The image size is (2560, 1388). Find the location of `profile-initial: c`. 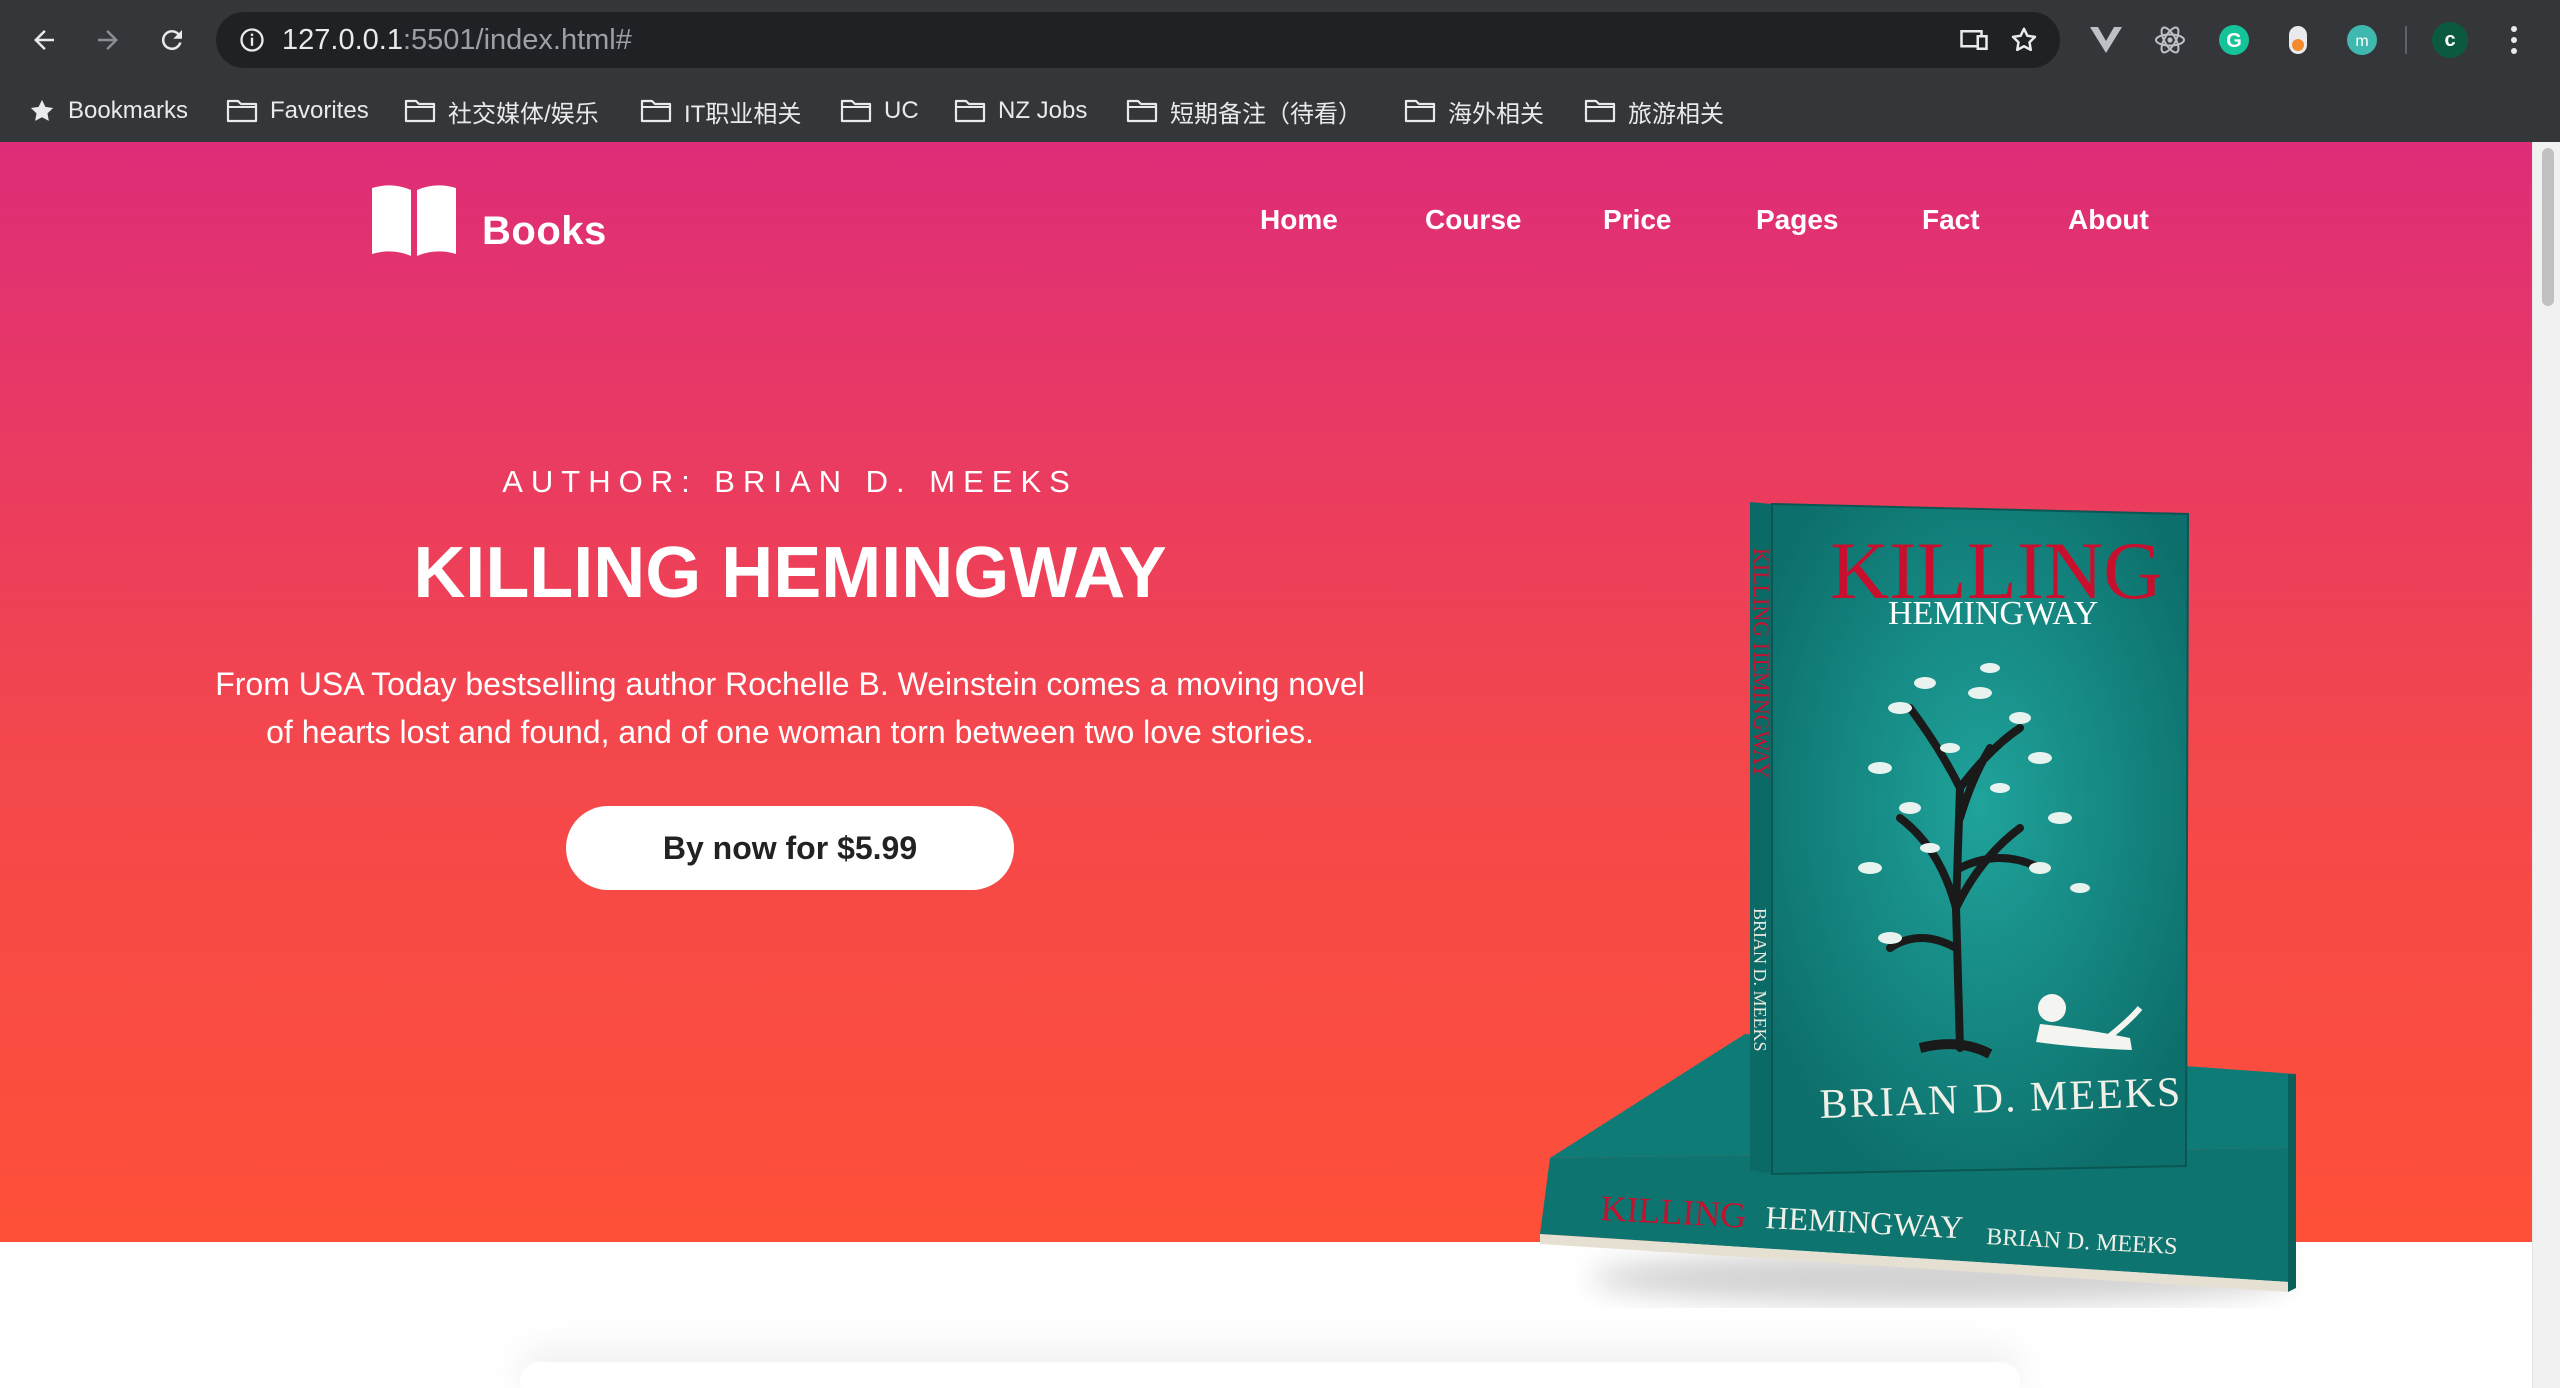

profile-initial: c is located at coordinates (2450, 39).